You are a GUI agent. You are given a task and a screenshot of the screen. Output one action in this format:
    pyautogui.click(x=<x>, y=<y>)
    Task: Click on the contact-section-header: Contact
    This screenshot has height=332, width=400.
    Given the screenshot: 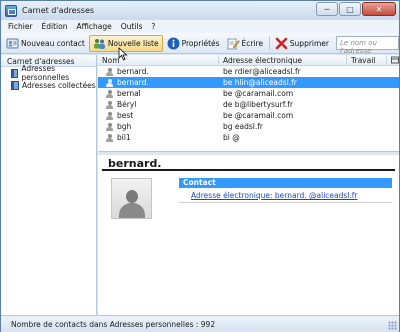 What is the action you would take?
    pyautogui.click(x=285, y=183)
    